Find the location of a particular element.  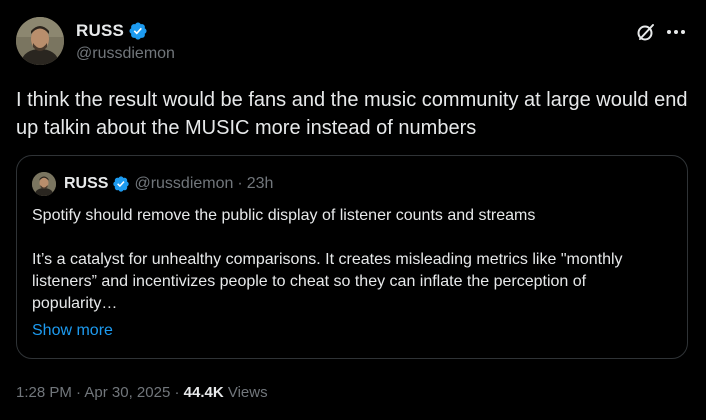

quote-timestamp: 23h is located at coordinates (260, 184).